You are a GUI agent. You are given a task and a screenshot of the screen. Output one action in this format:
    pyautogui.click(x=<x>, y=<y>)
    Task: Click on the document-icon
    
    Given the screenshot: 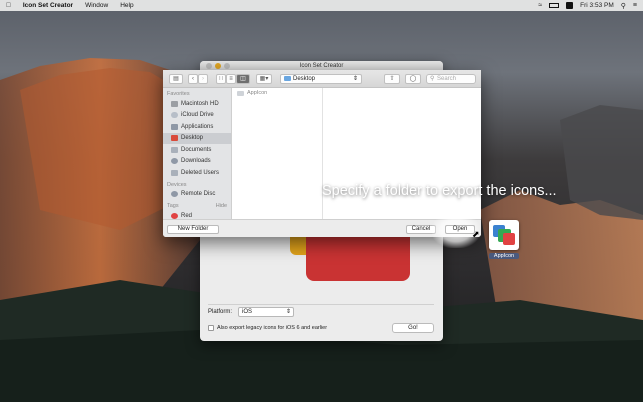 What is the action you would take?
    pyautogui.click(x=174, y=149)
    